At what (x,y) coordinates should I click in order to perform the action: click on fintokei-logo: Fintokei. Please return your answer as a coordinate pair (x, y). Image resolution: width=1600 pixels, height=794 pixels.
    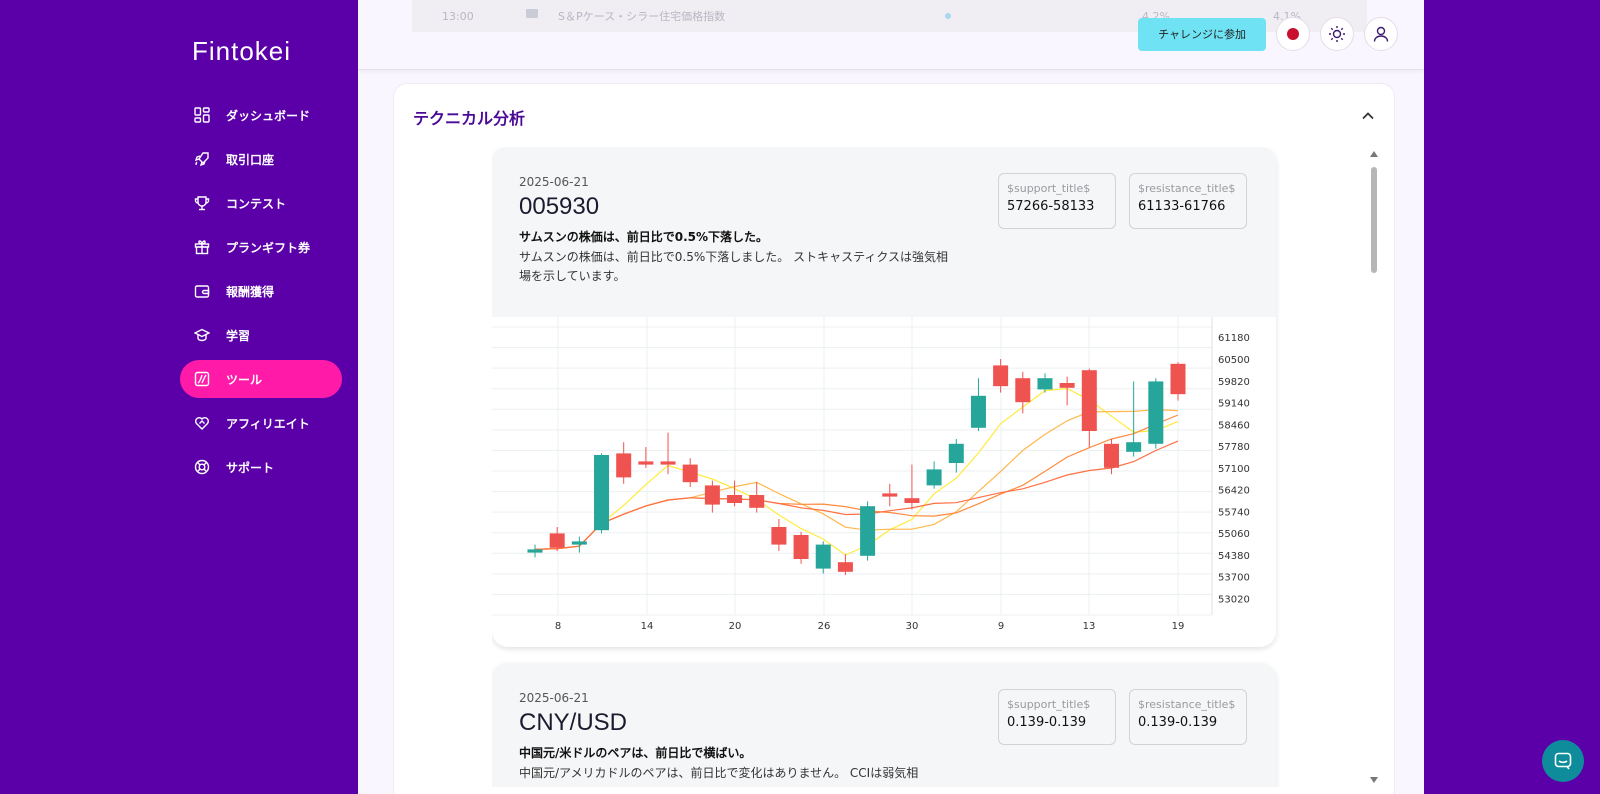
    Looking at the image, I should click on (241, 51).